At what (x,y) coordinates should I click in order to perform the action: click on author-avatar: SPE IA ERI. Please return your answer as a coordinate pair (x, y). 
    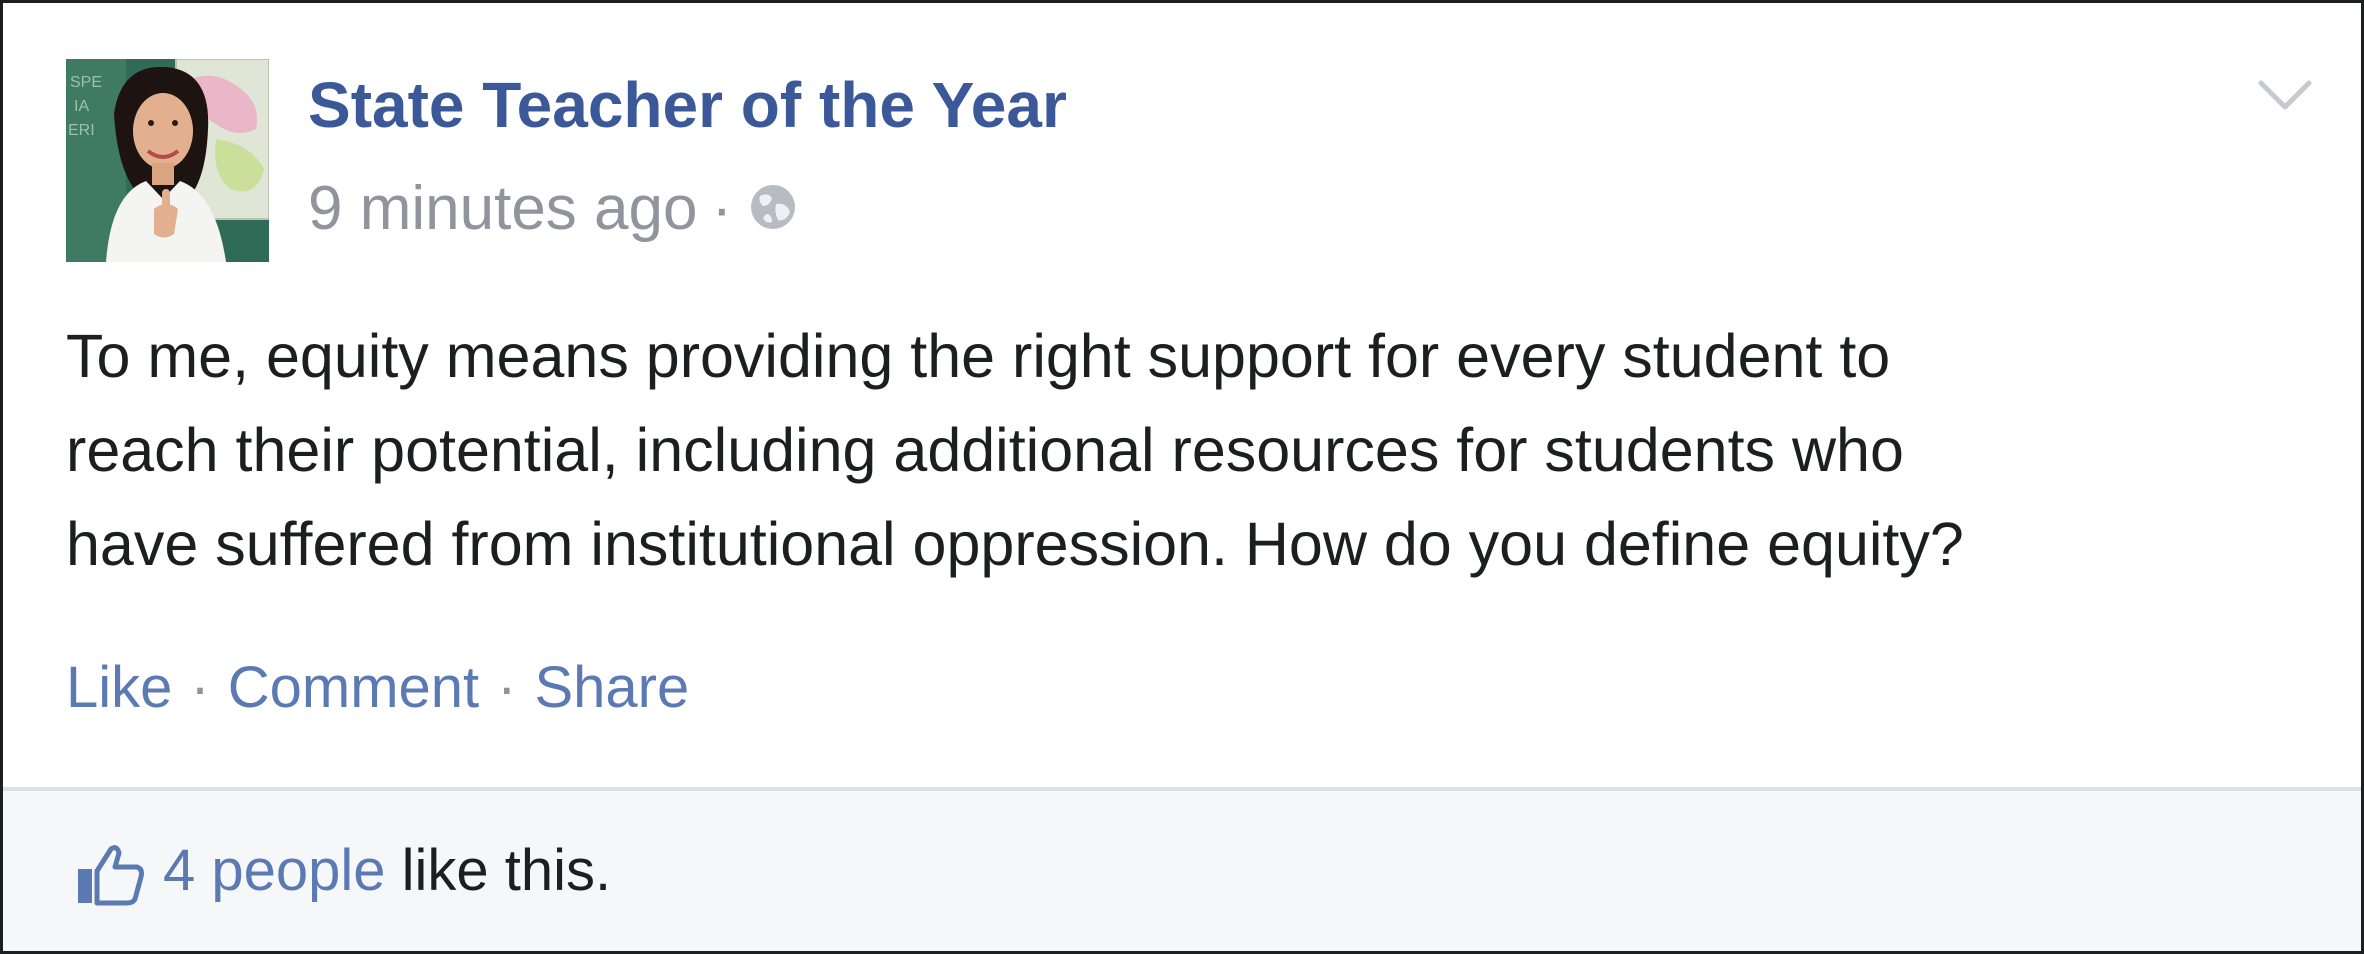
    Looking at the image, I should click on (167, 160).